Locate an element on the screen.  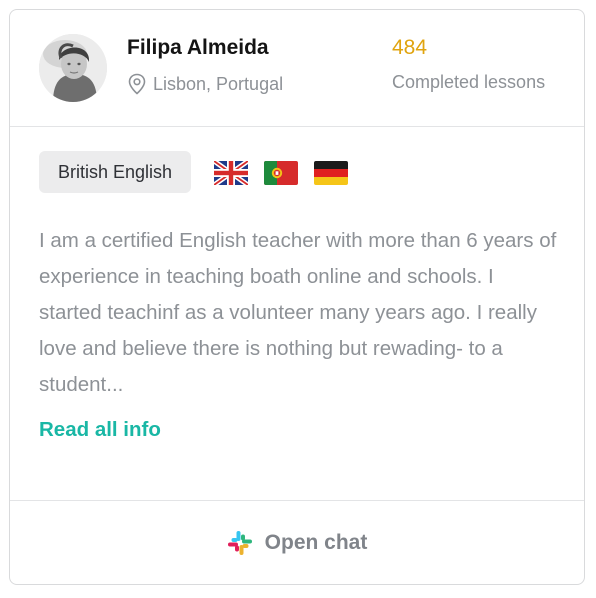
open-chat-label: Open chat is located at coordinates (316, 542).